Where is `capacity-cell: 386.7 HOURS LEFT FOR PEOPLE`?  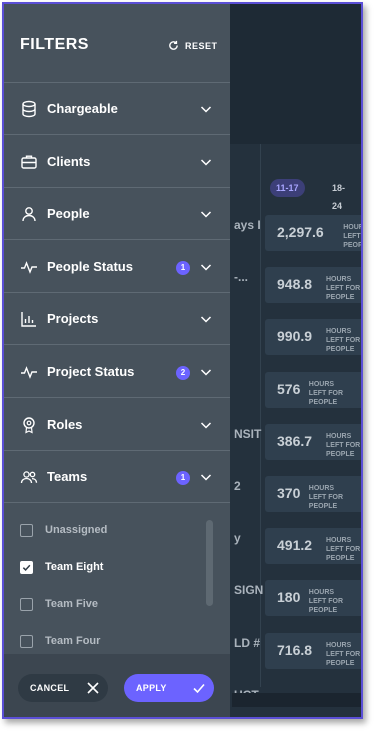
capacity-cell: 386.7 HOURS LEFT FOR PEOPLE is located at coordinates (313, 441).